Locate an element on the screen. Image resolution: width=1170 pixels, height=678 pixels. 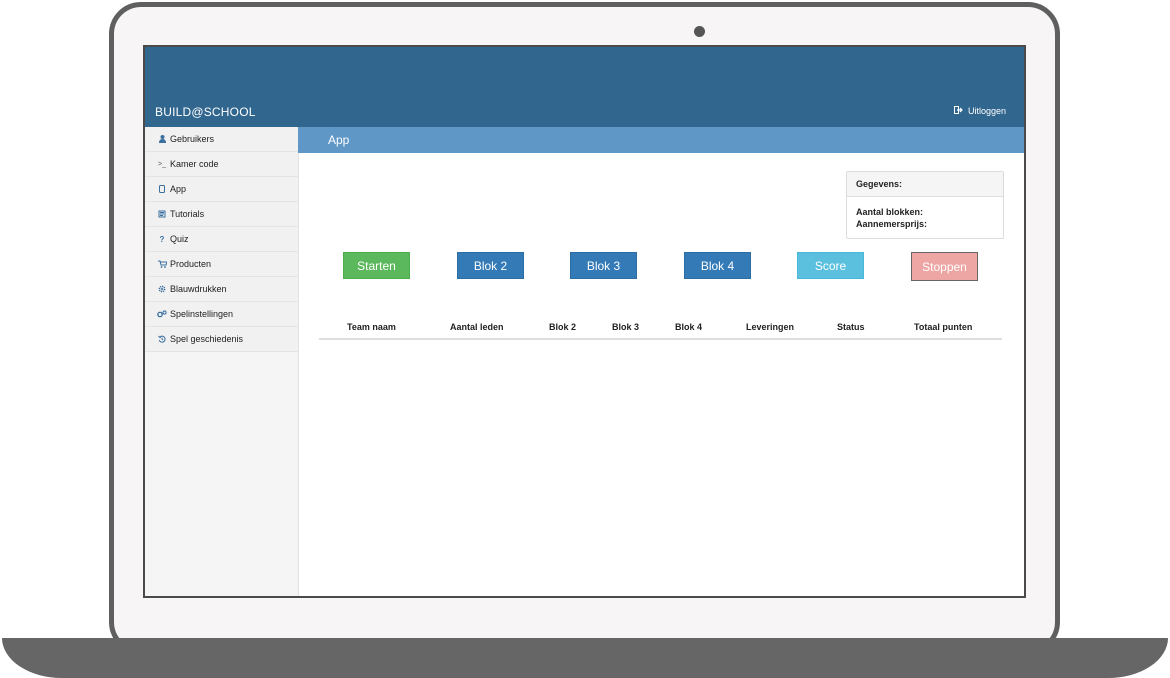
logout-label: Uitloggen is located at coordinates (986, 111).